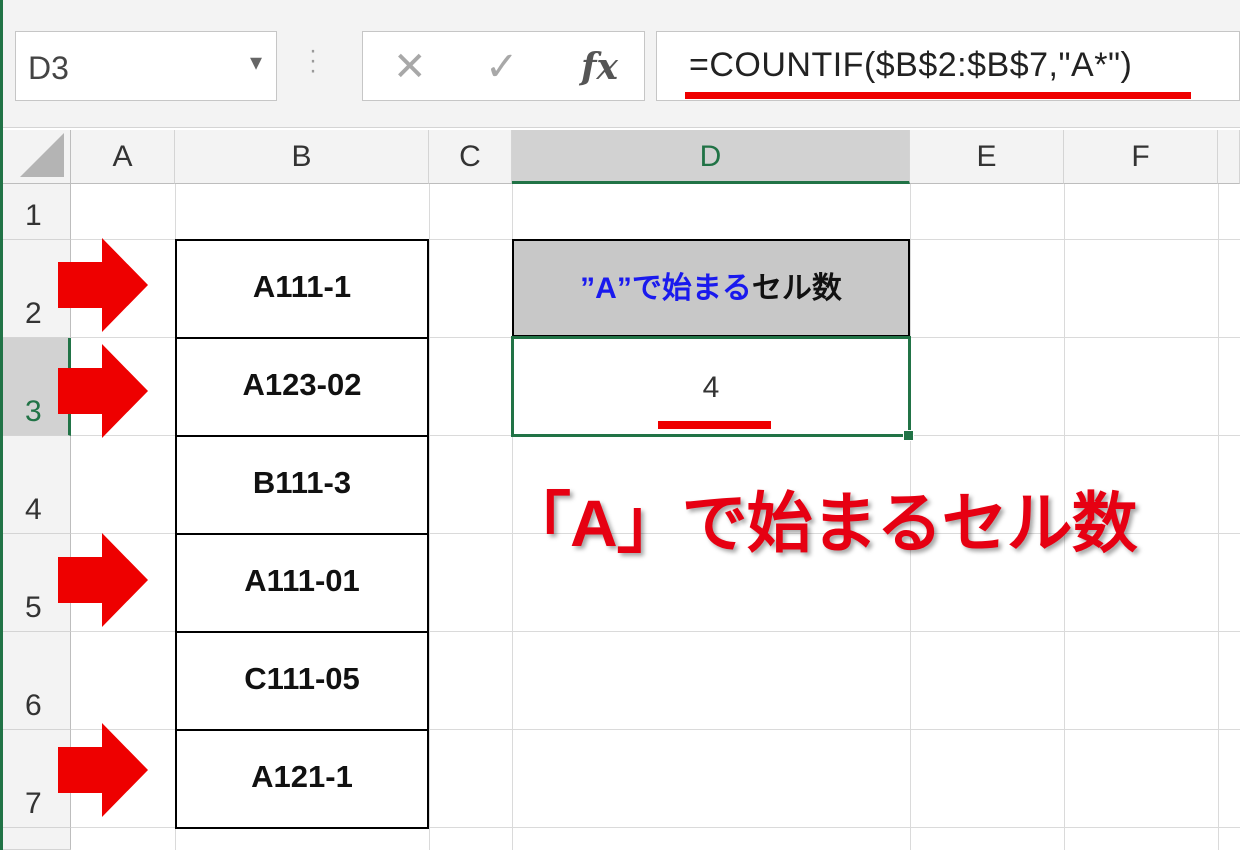  Describe the element at coordinates (796, 288) in the screenshot. I see `cell-d2-black-text: セル数` at that location.